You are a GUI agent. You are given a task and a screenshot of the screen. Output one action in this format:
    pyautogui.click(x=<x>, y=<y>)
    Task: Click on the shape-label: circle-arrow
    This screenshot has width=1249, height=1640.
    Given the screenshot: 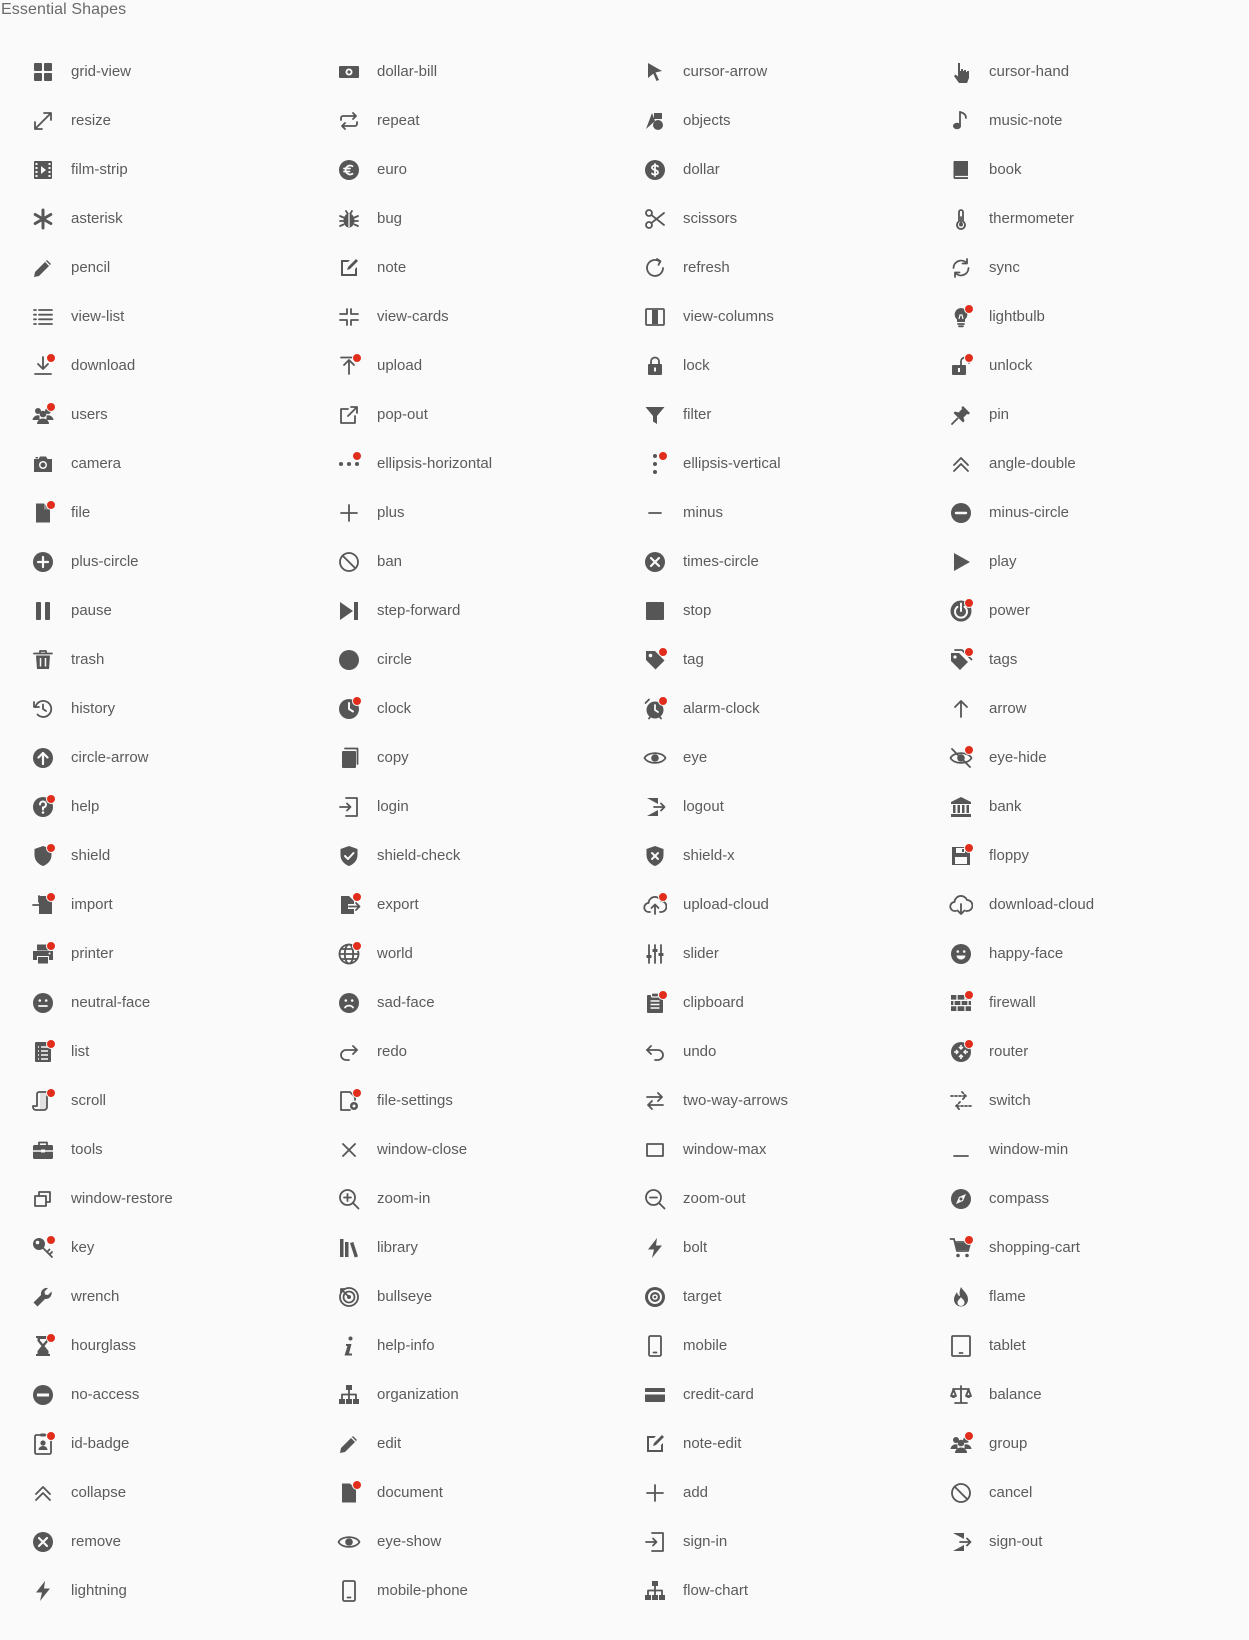 What is the action you would take?
    pyautogui.click(x=110, y=757)
    